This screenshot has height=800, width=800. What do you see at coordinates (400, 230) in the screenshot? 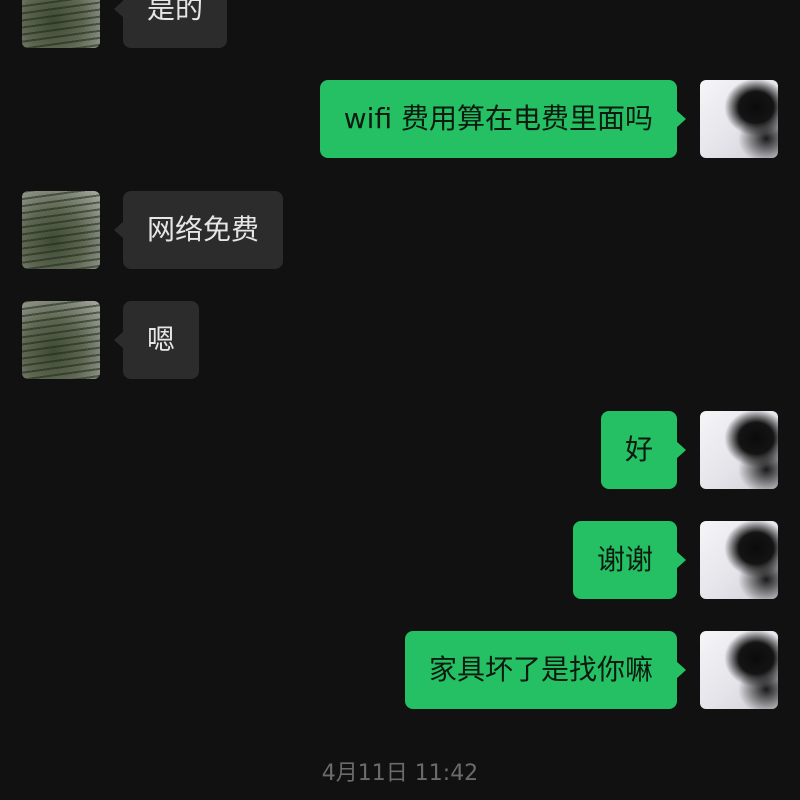
I see `message-row-incoming: 网络免费` at bounding box center [400, 230].